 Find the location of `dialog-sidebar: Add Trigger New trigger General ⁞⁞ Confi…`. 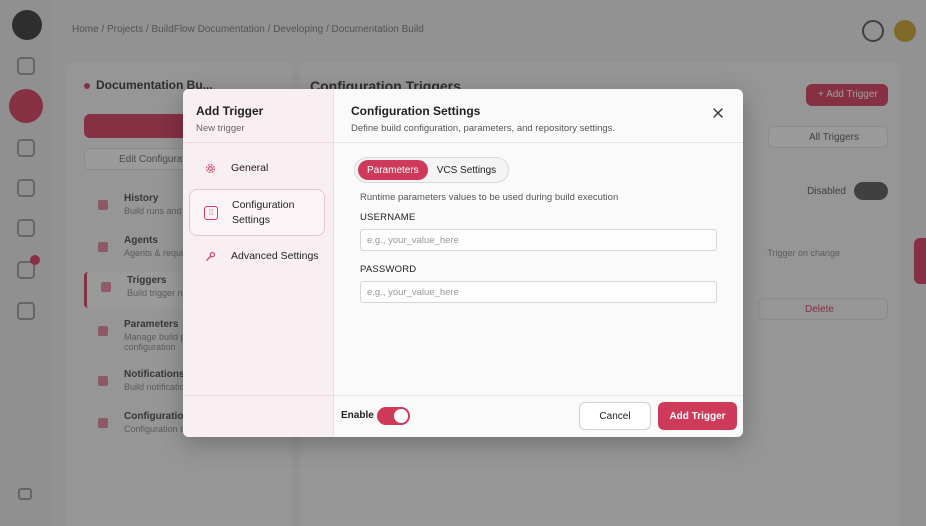

dialog-sidebar: Add Trigger New trigger General ⁞⁞ Confi… is located at coordinates (258, 263).